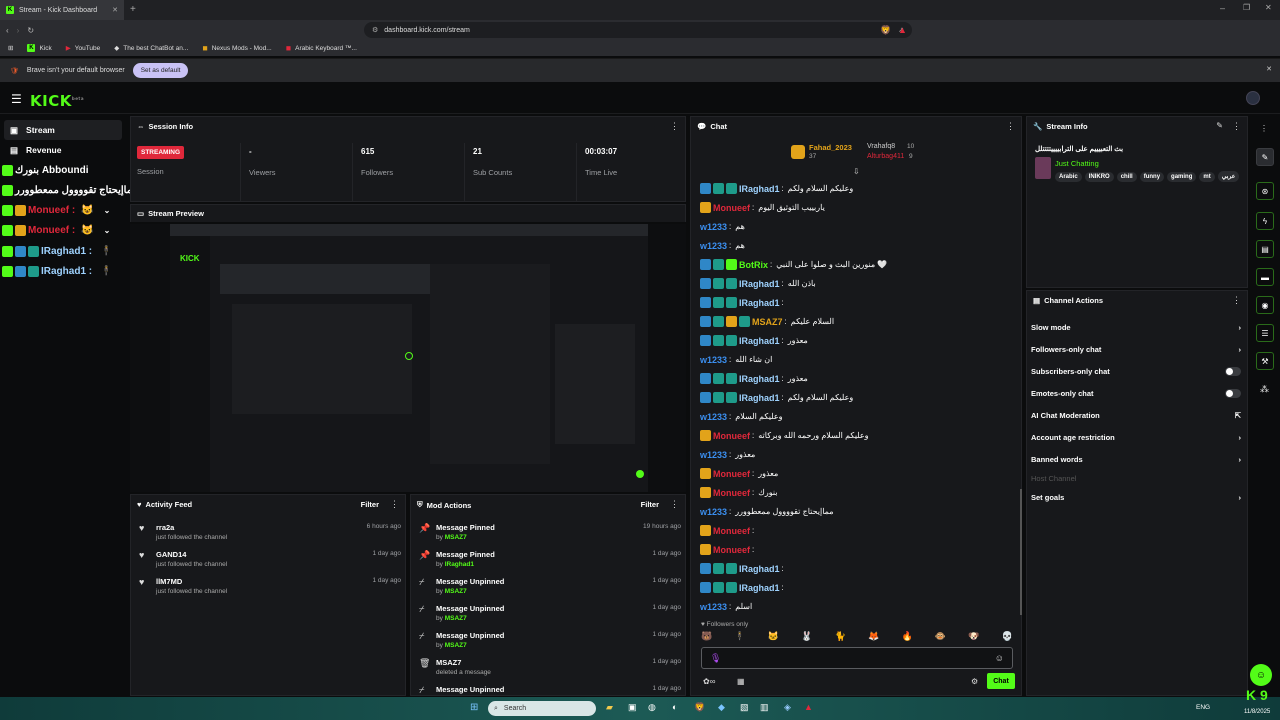 This screenshot has width=1280, height=720. What do you see at coordinates (1203, 707) in the screenshot?
I see `language-indicator: ENG` at bounding box center [1203, 707].